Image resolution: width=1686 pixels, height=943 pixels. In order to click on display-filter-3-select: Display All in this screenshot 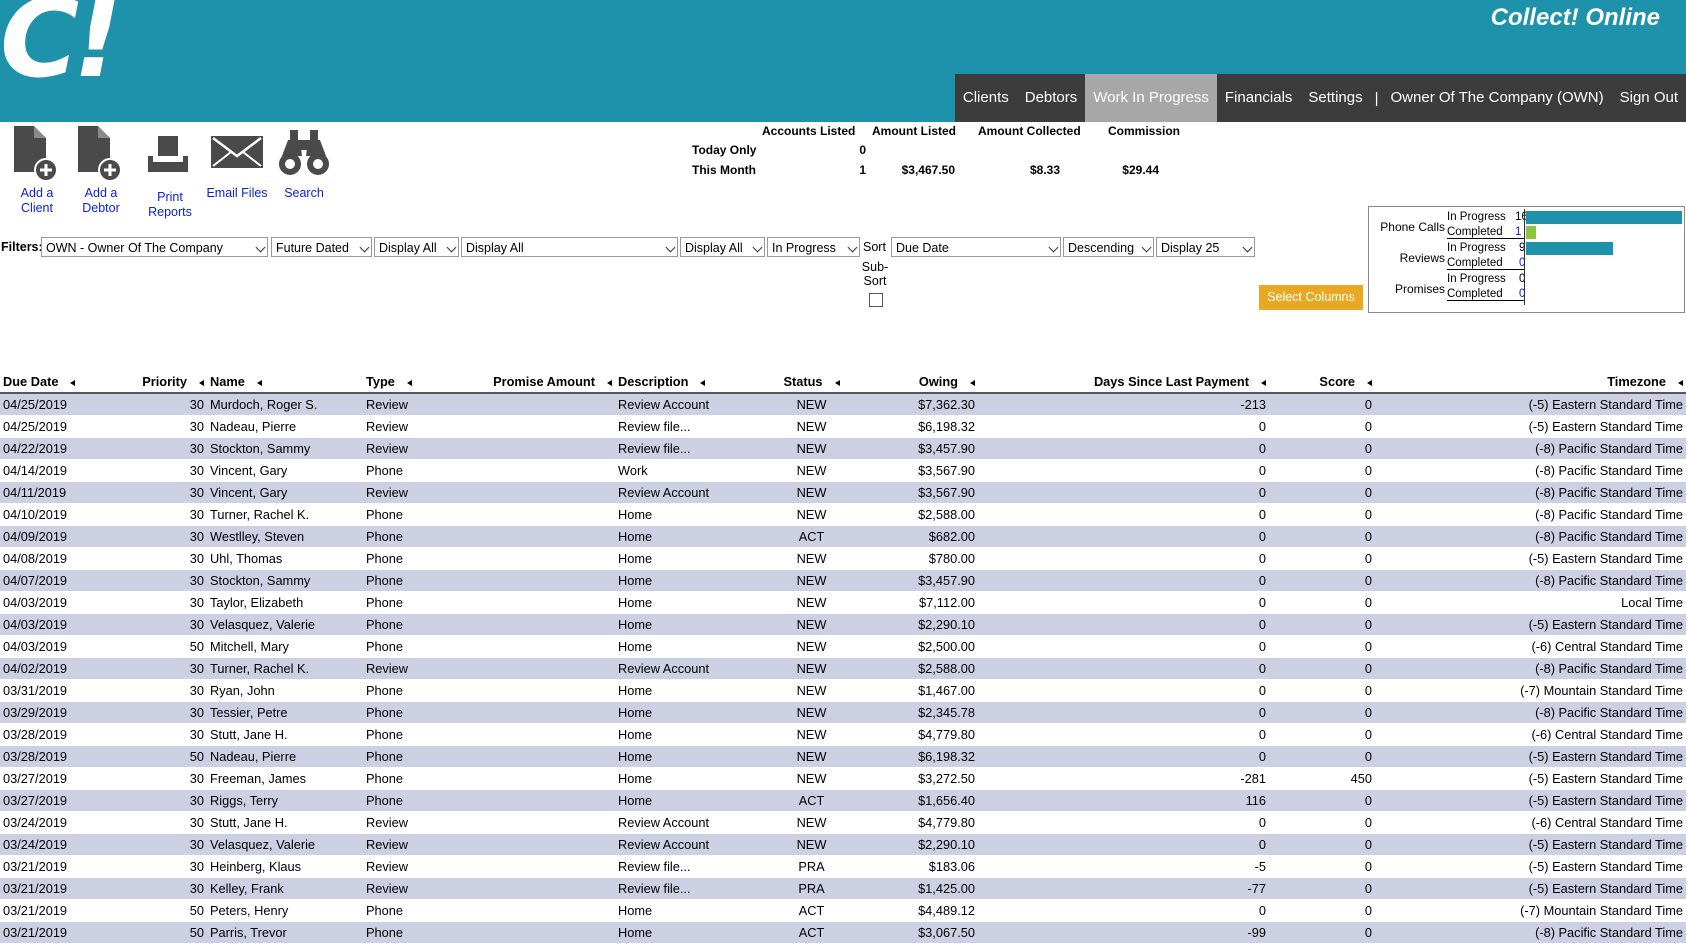, I will do `click(722, 247)`.